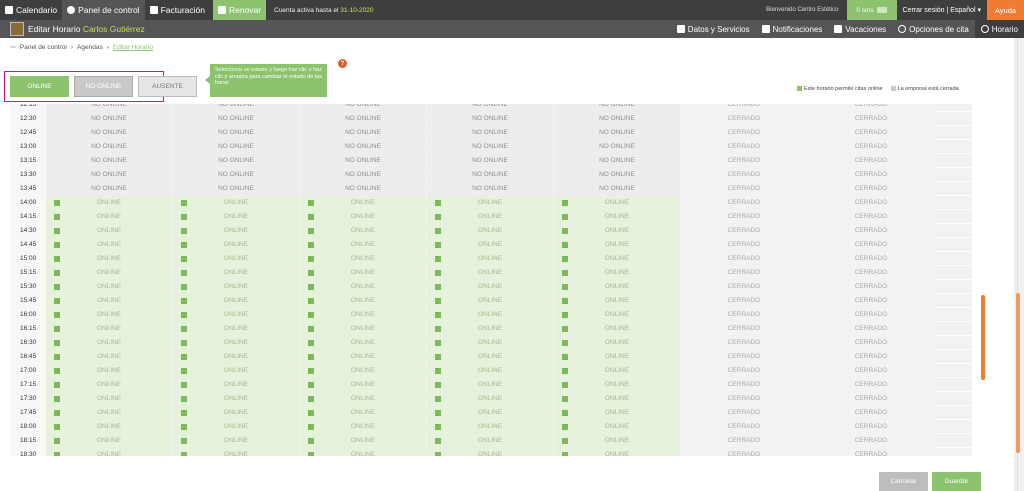  Describe the element at coordinates (133, 47) in the screenshot. I see `breadcrumb-current: Editar Horario` at that location.